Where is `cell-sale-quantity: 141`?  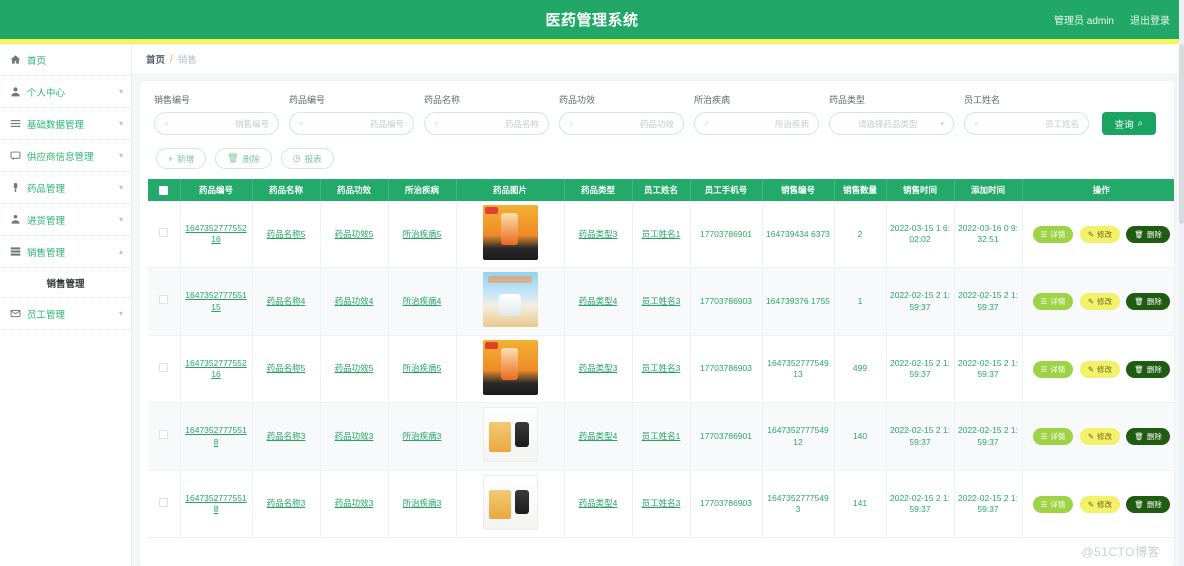 cell-sale-quantity: 141 is located at coordinates (860, 504).